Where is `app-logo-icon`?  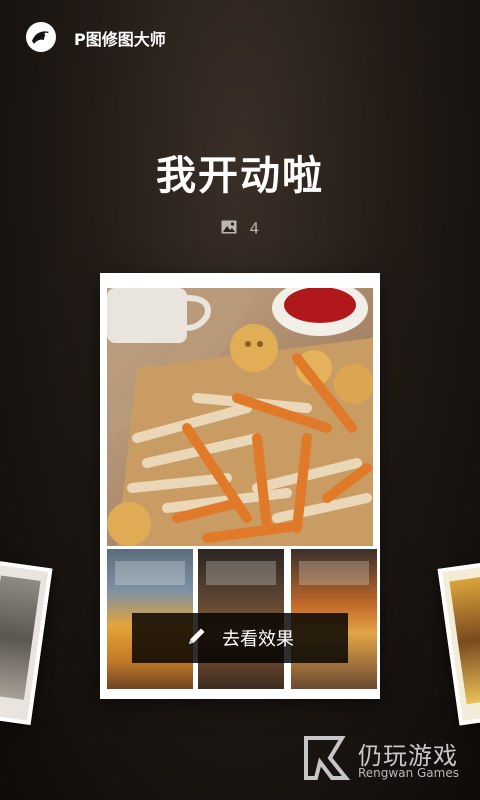 app-logo-icon is located at coordinates (41, 37).